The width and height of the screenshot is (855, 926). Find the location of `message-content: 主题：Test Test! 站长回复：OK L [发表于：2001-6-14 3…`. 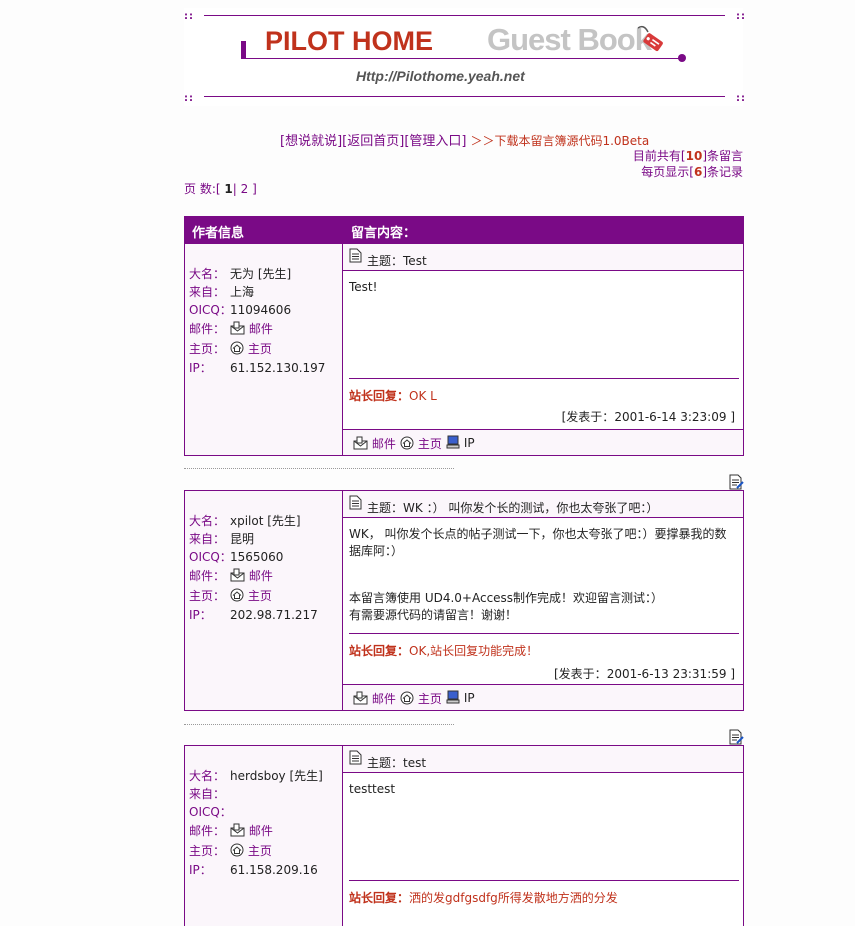

message-content: 主题：Test Test! 站长回复：OK L [发表于：2001-6-14 3… is located at coordinates (543, 349).